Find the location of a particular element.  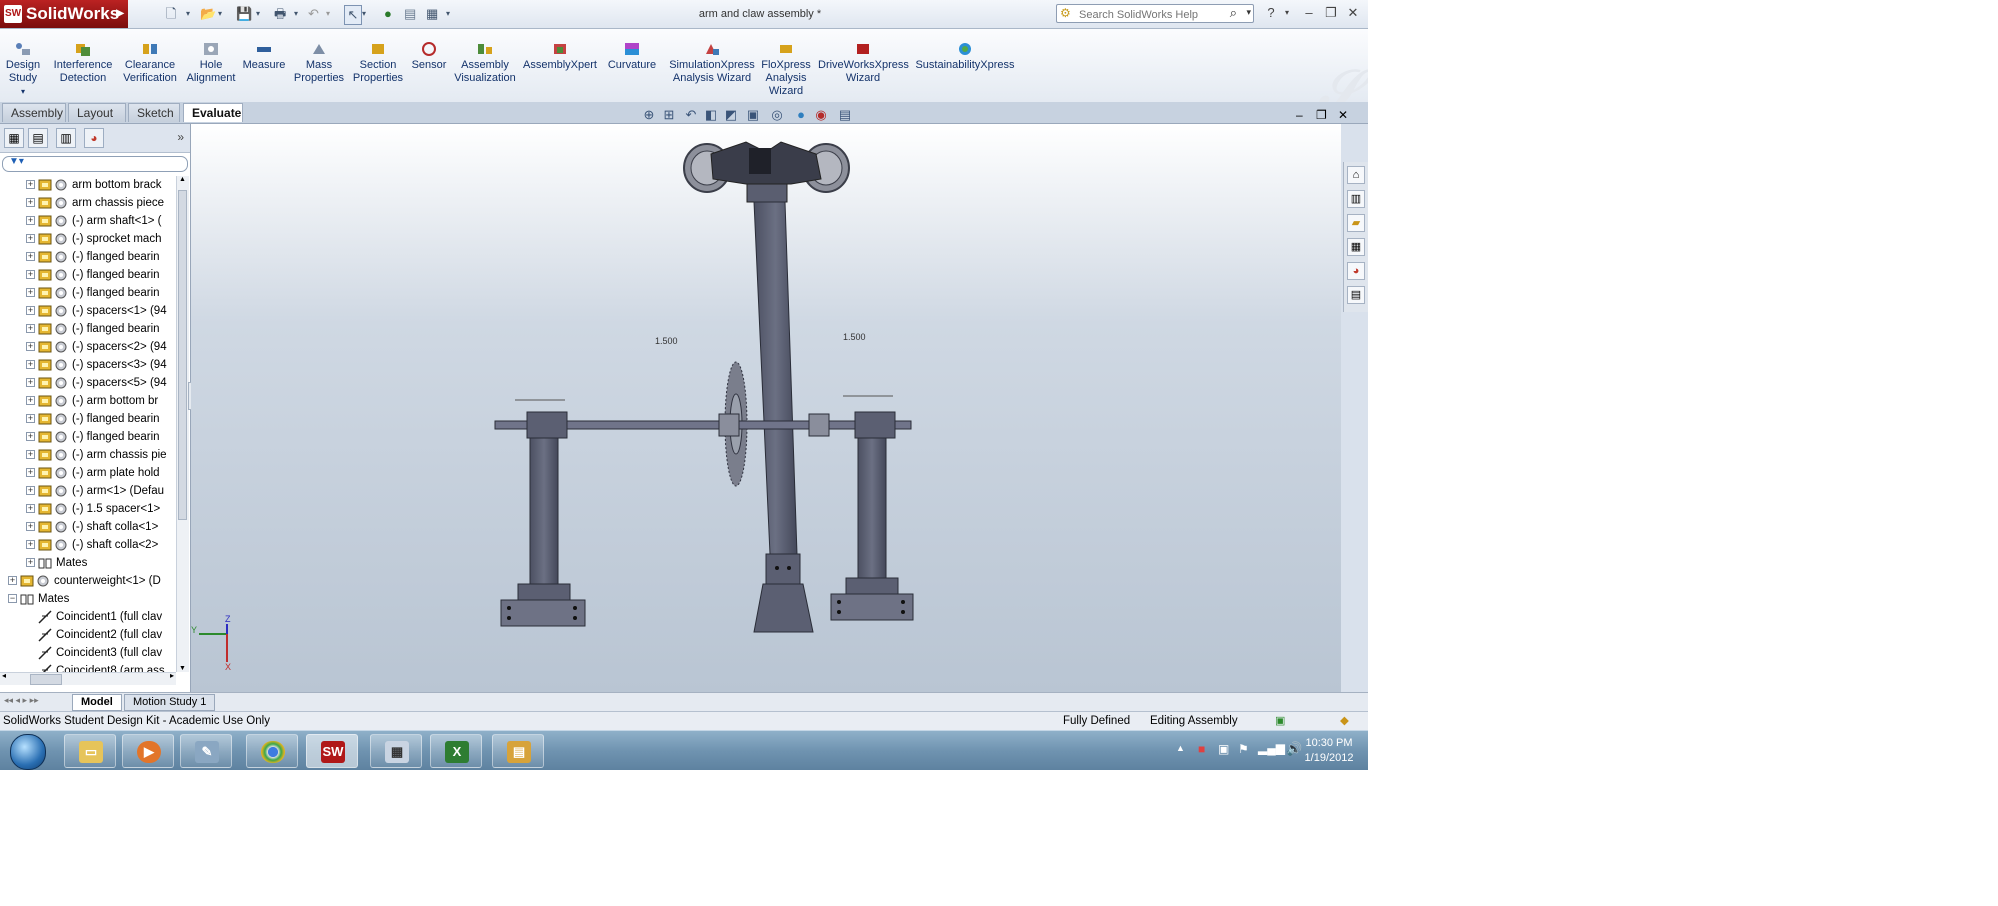

sustainabilityxpress-button: SustainabilityXpress is located at coordinates (965, 56).